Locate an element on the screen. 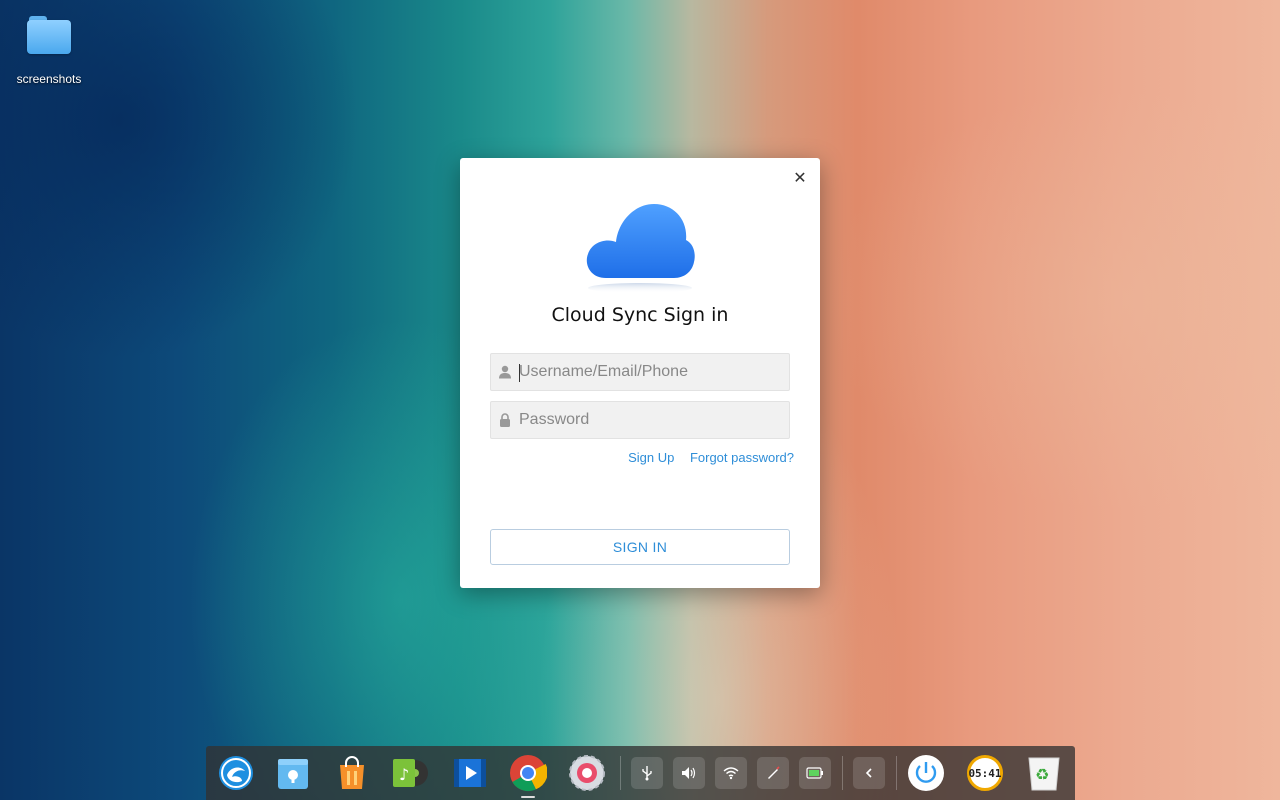  dialog-title: Cloud Sync Sign in is located at coordinates (640, 315).